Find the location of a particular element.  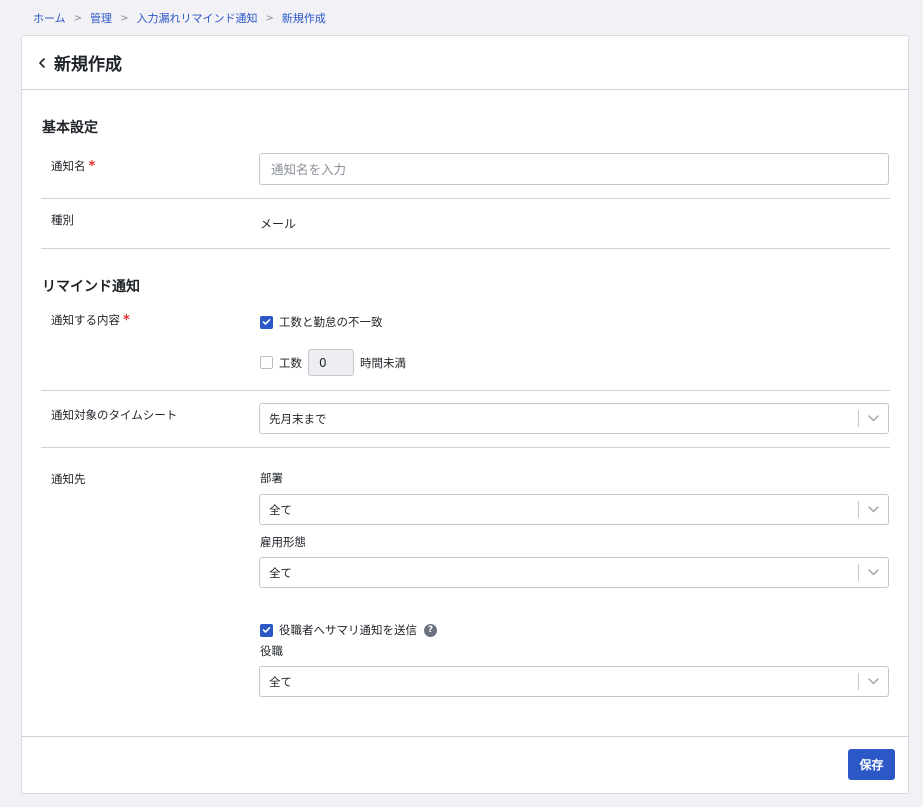

department-value: 全て is located at coordinates (280, 509).